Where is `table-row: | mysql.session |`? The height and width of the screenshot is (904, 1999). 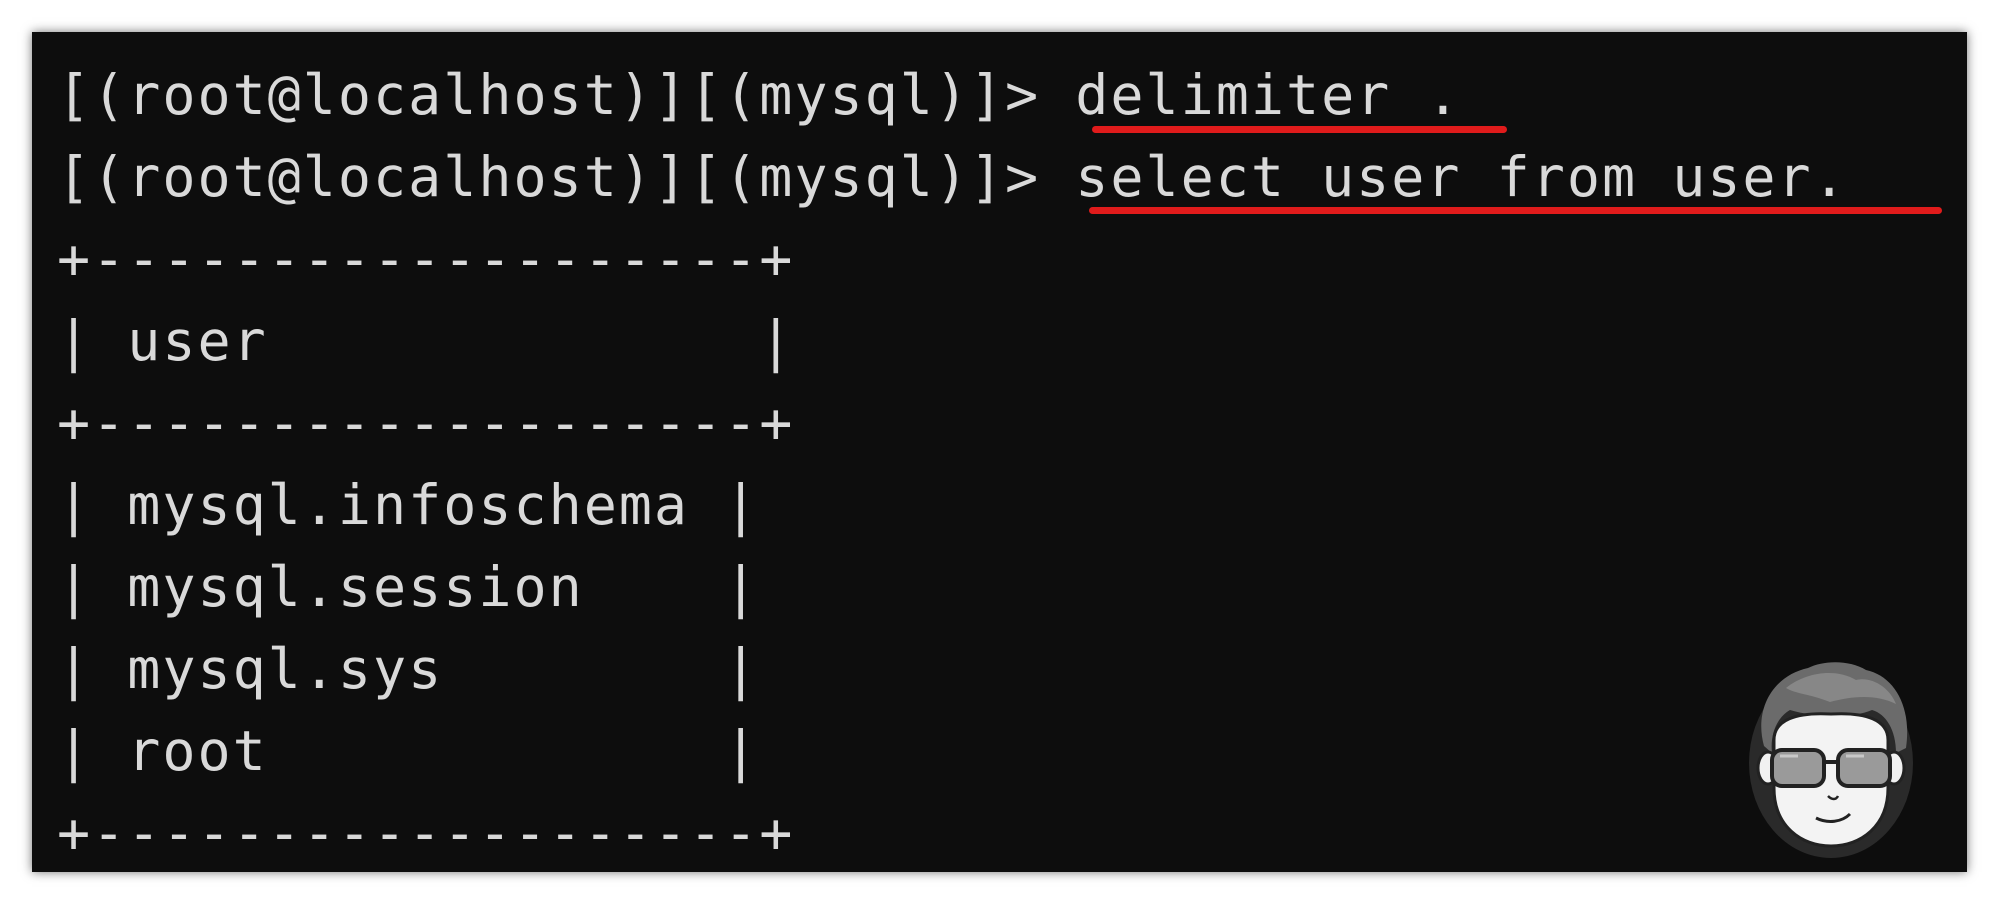 table-row: | mysql.session | is located at coordinates (408, 587).